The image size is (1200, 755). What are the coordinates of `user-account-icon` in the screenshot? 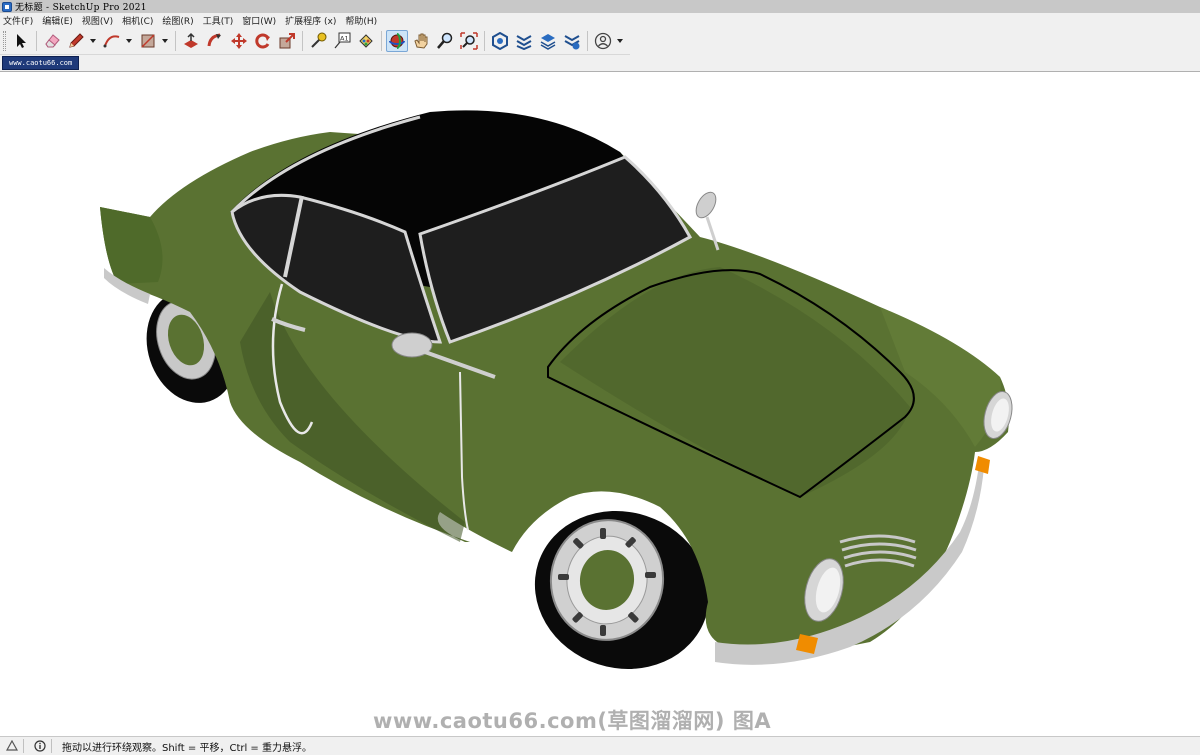 It's located at (603, 40).